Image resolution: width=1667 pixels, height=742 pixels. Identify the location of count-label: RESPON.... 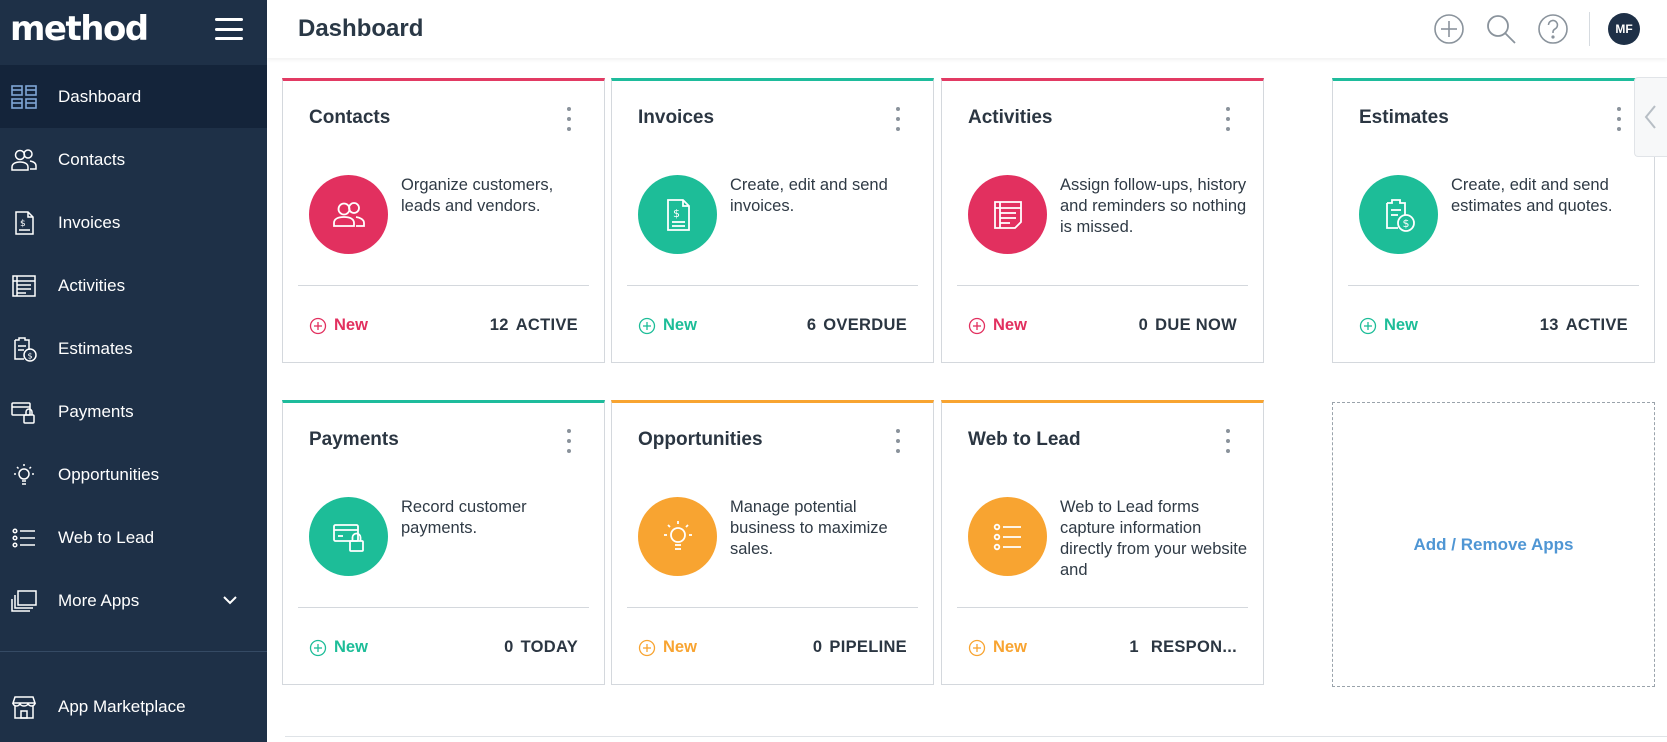
(1193, 647).